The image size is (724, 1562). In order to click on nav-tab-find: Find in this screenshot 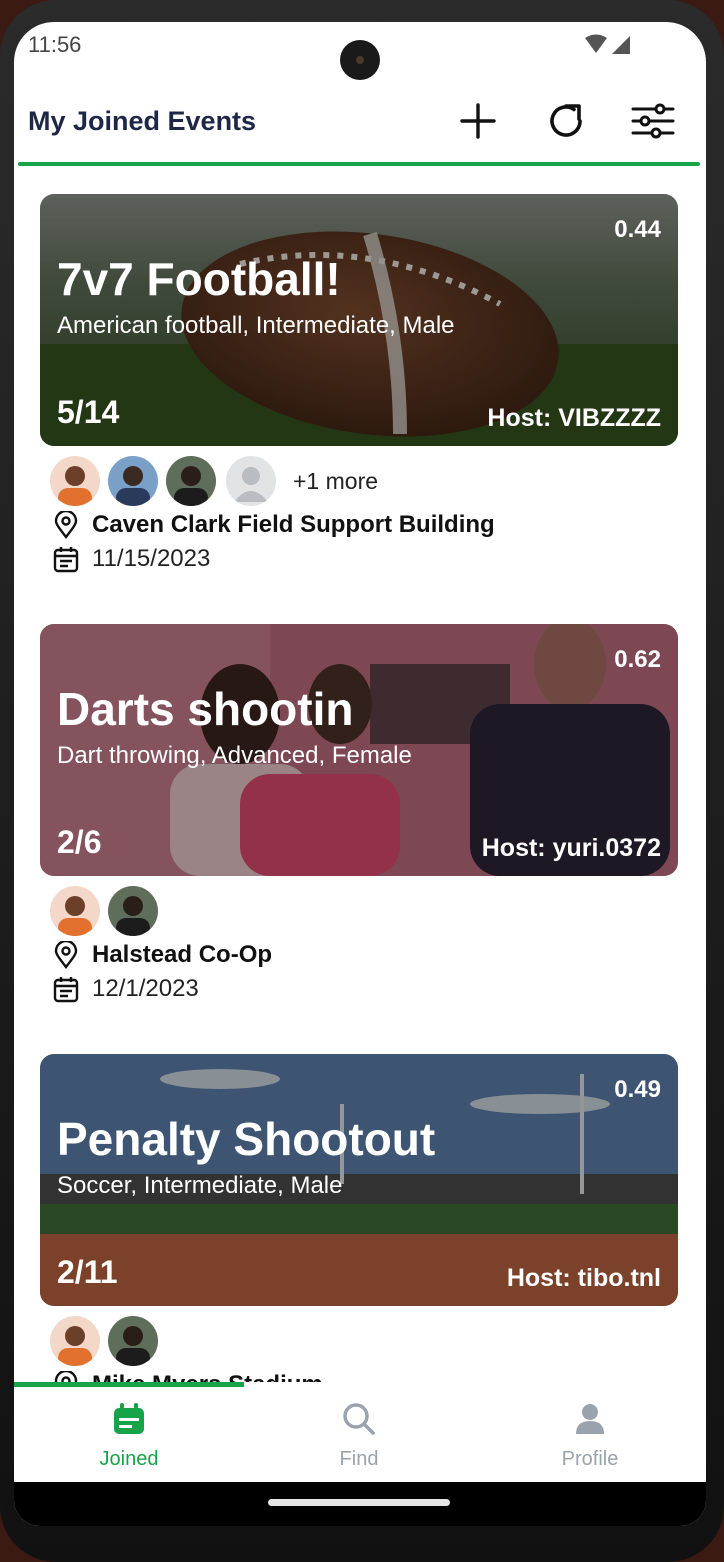, I will do `click(359, 1432)`.